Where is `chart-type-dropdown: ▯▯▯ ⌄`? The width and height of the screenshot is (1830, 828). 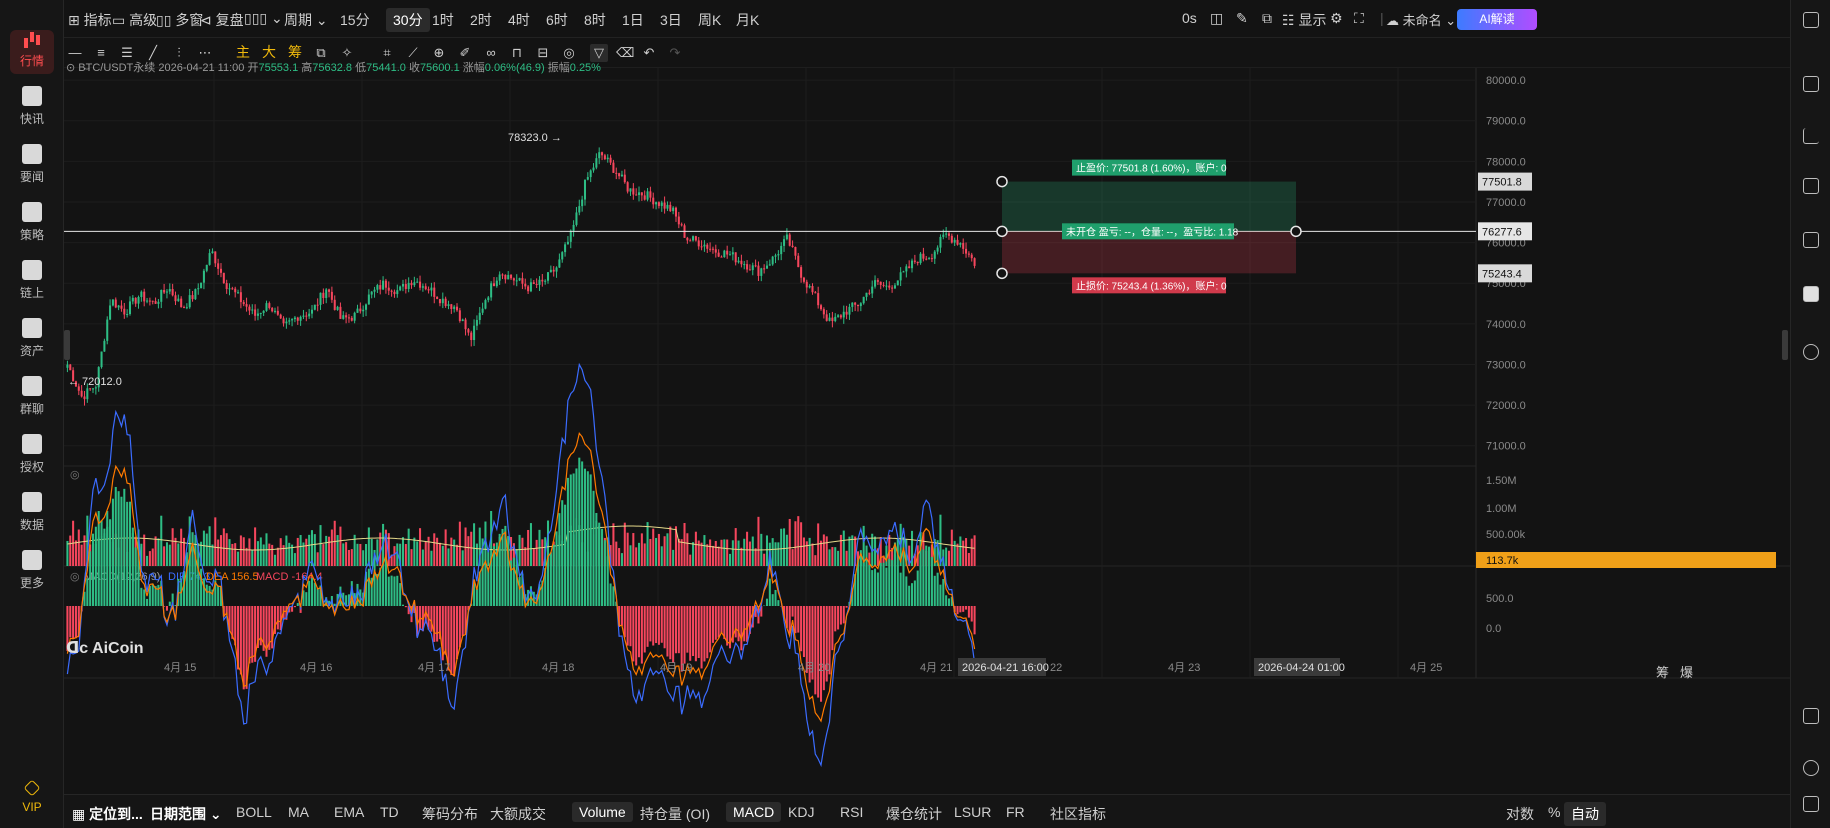
chart-type-dropdown: ▯▯▯ ⌄ is located at coordinates (263, 18).